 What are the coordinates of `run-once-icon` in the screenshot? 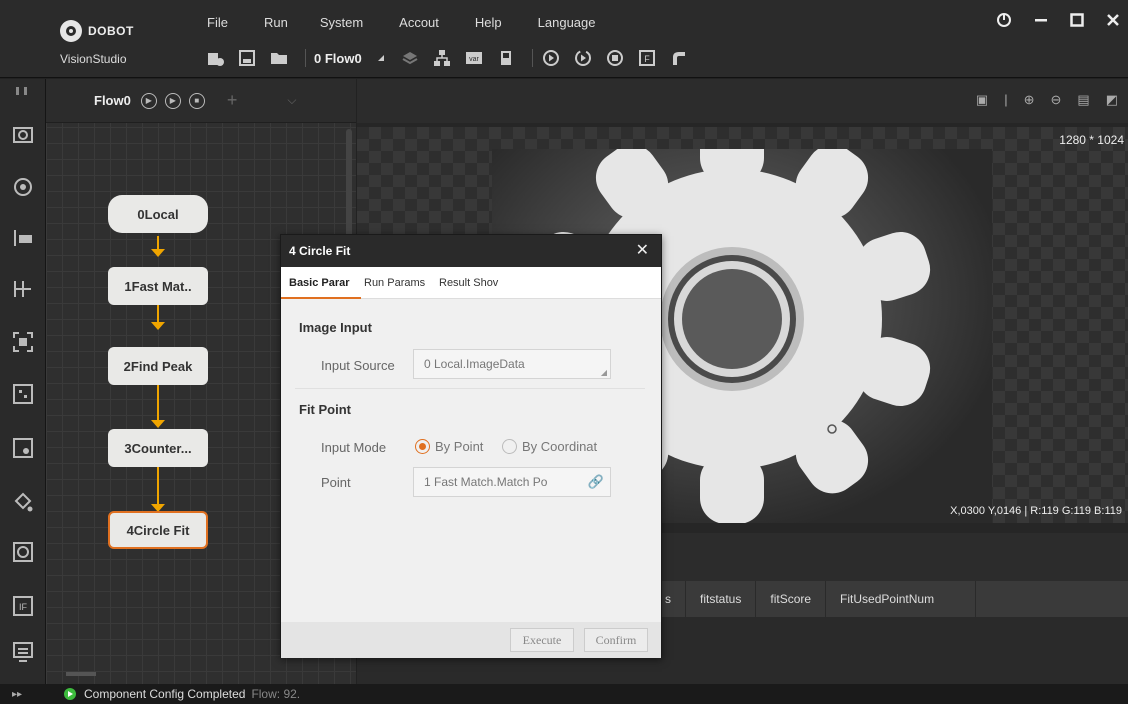 It's located at (551, 58).